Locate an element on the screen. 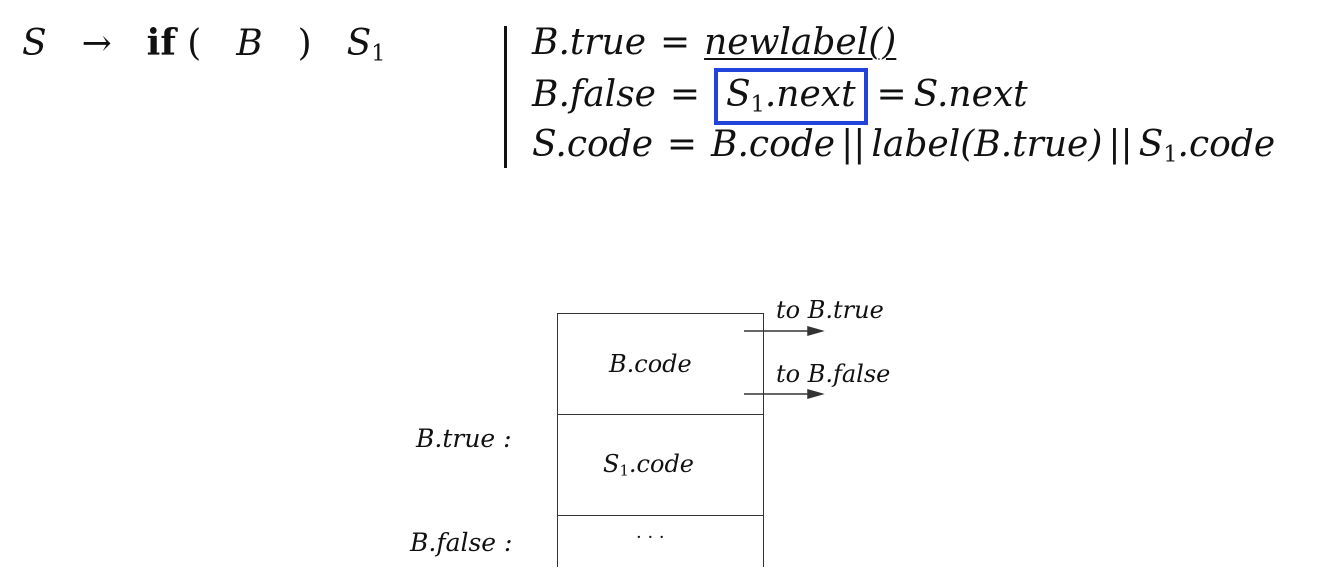 This screenshot has height=583, width=1339. arrow-label-false: to B.false is located at coordinates (833, 374).